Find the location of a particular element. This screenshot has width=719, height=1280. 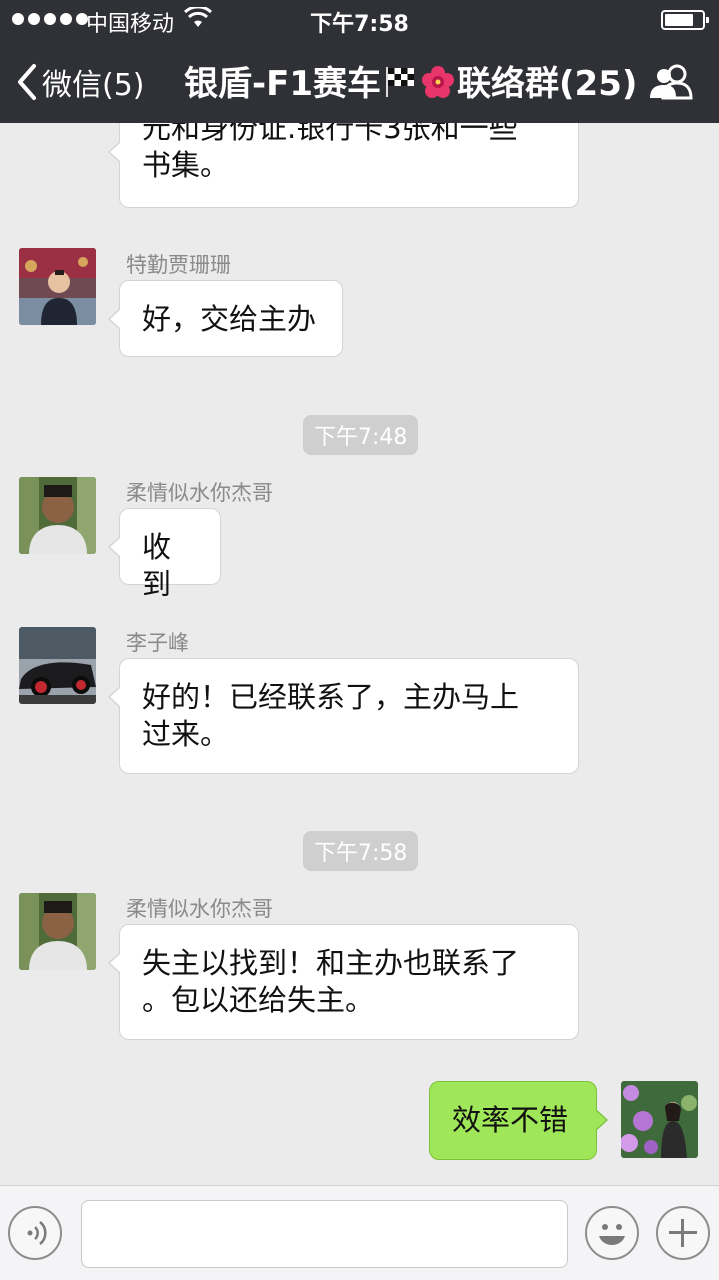

chat-title: 银盾-F1赛车 联络群(25) is located at coordinates (410, 80).